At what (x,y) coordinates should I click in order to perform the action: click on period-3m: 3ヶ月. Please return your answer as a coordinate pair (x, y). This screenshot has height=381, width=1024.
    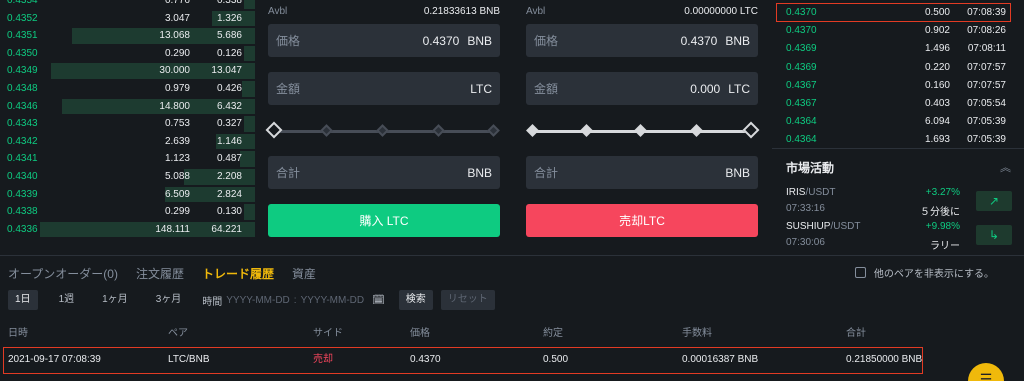
    Looking at the image, I should click on (169, 300).